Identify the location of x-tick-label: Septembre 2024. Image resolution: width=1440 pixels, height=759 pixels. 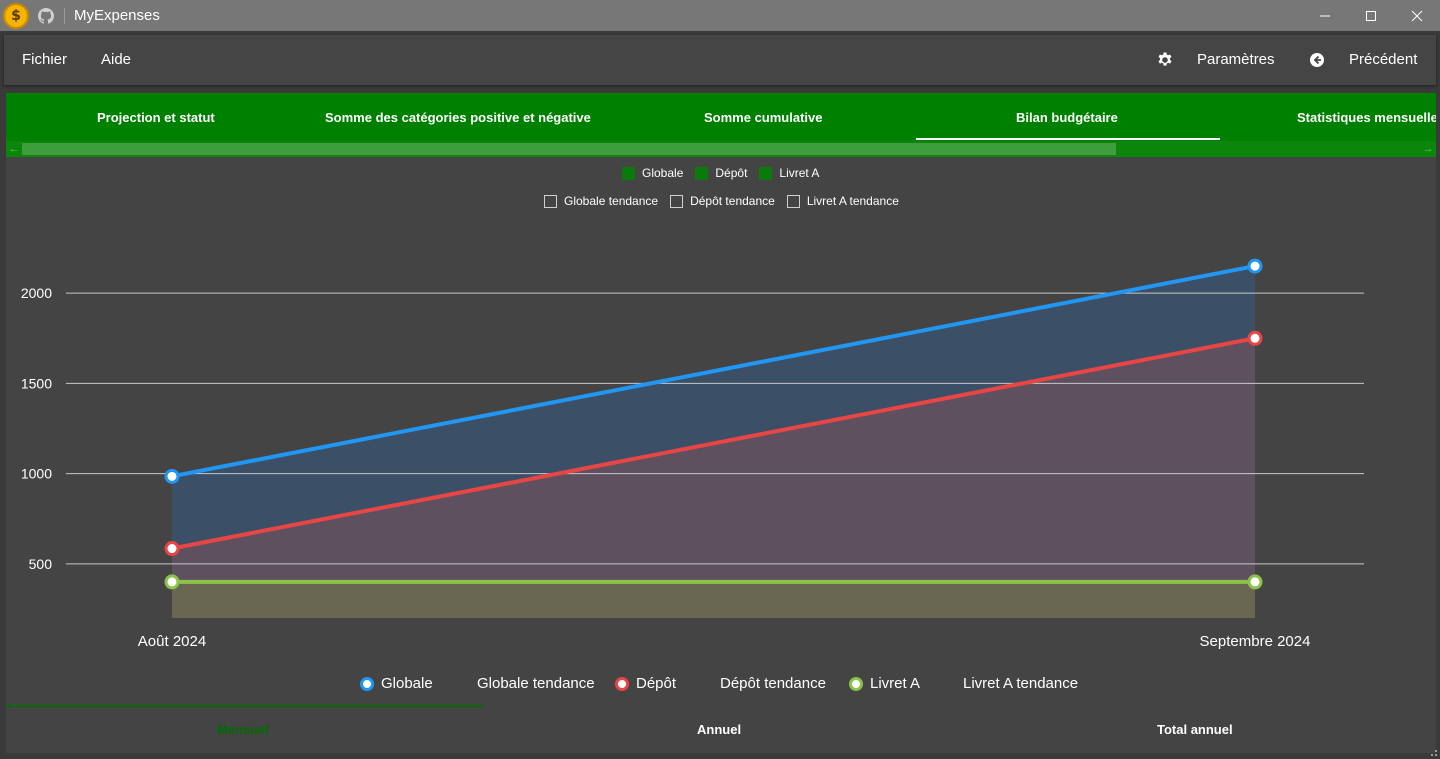
(1255, 641).